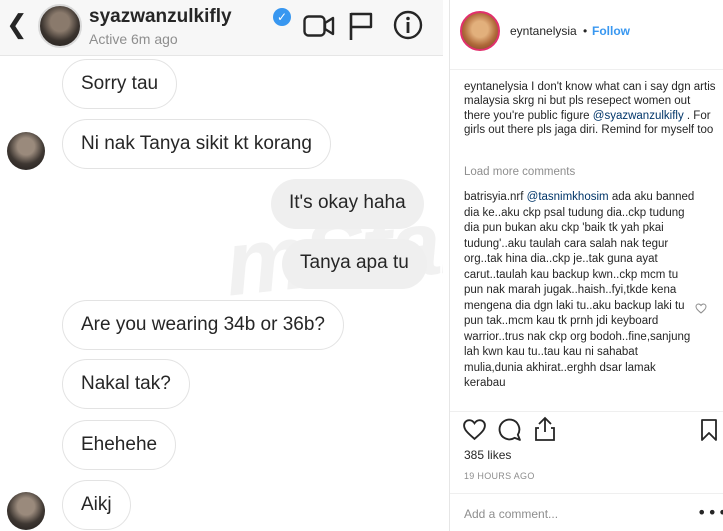  What do you see at coordinates (120, 84) in the screenshot?
I see `message-bubble: Sorry tau` at bounding box center [120, 84].